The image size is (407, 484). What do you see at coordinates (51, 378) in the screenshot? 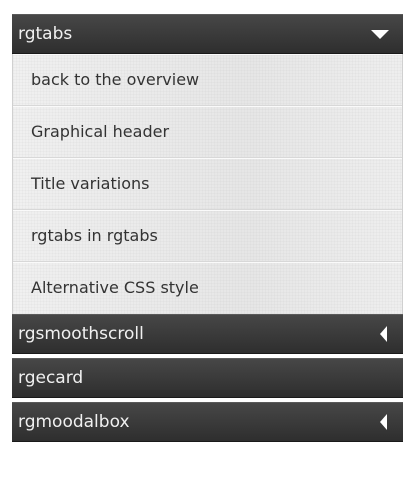
I see `section-title: rgecard` at bounding box center [51, 378].